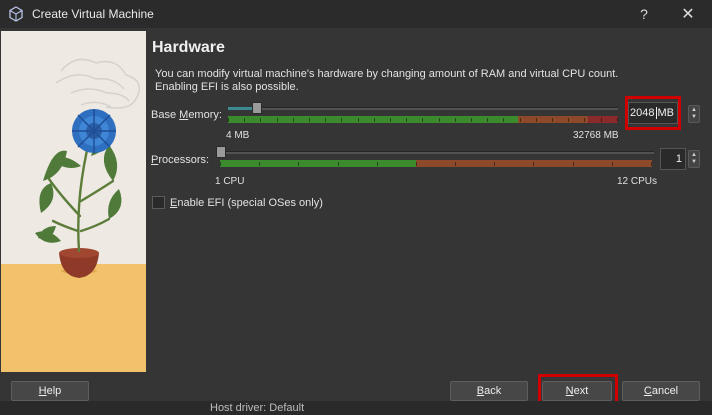 This screenshot has width=712, height=415. I want to click on processors-max-label: 12 CPUs, so click(637, 181).